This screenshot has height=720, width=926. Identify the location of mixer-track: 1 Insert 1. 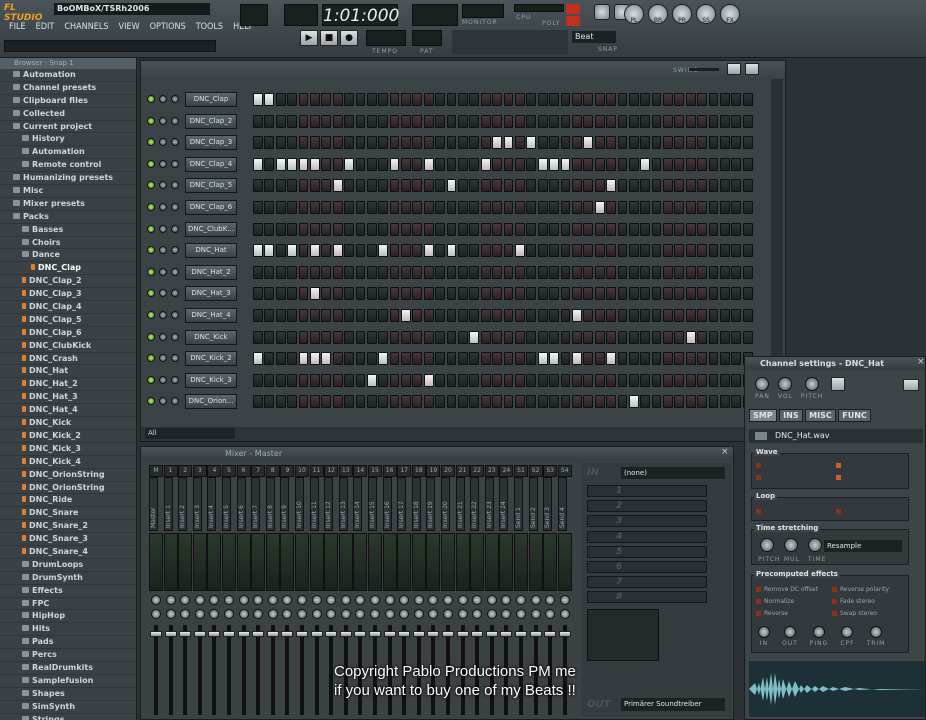
(170, 590).